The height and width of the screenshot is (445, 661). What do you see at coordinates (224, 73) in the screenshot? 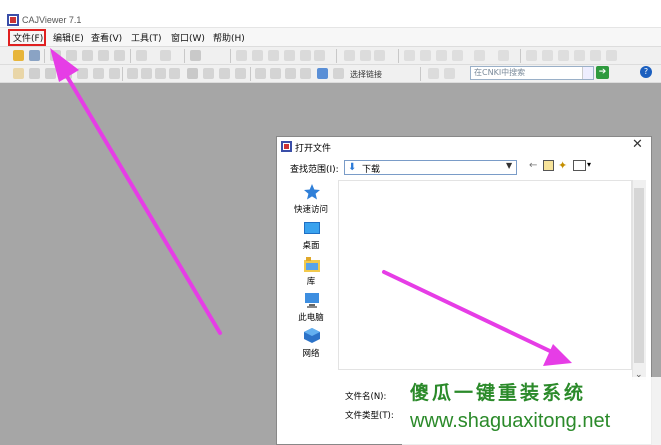
I see `stamp-icon` at bounding box center [224, 73].